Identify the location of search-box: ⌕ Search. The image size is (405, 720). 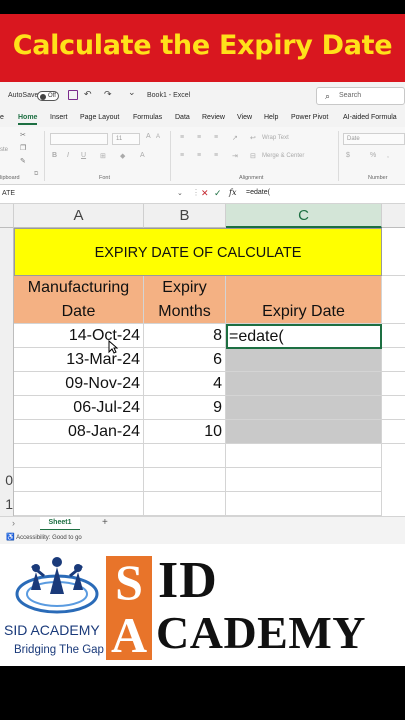
(360, 96).